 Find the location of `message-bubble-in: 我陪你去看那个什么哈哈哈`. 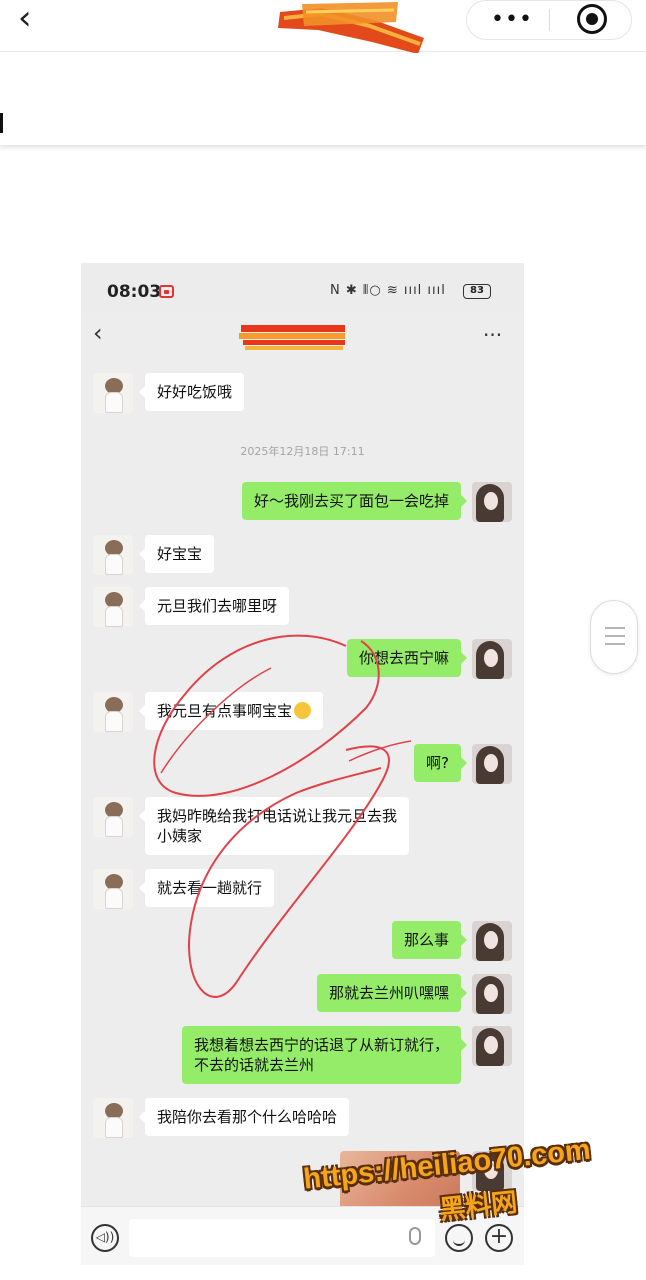

message-bubble-in: 我陪你去看那个什么哈哈哈 is located at coordinates (244, 1117).